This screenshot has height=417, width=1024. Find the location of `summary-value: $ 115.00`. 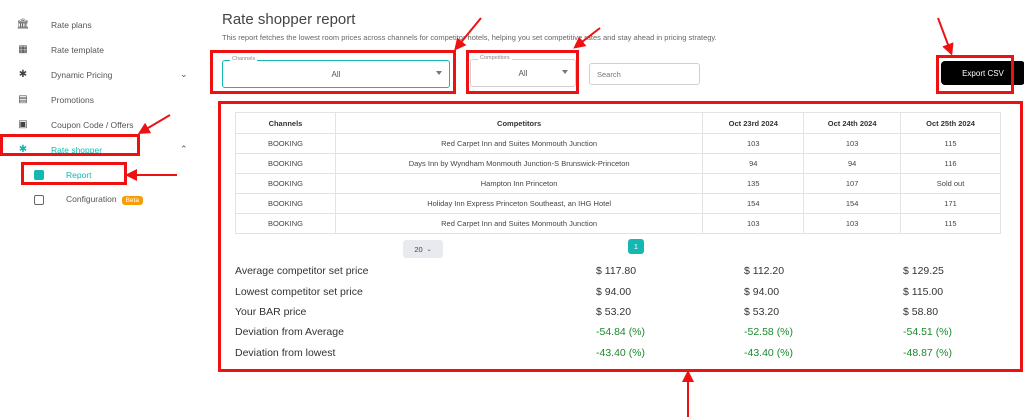

summary-value: $ 115.00 is located at coordinates (923, 292).